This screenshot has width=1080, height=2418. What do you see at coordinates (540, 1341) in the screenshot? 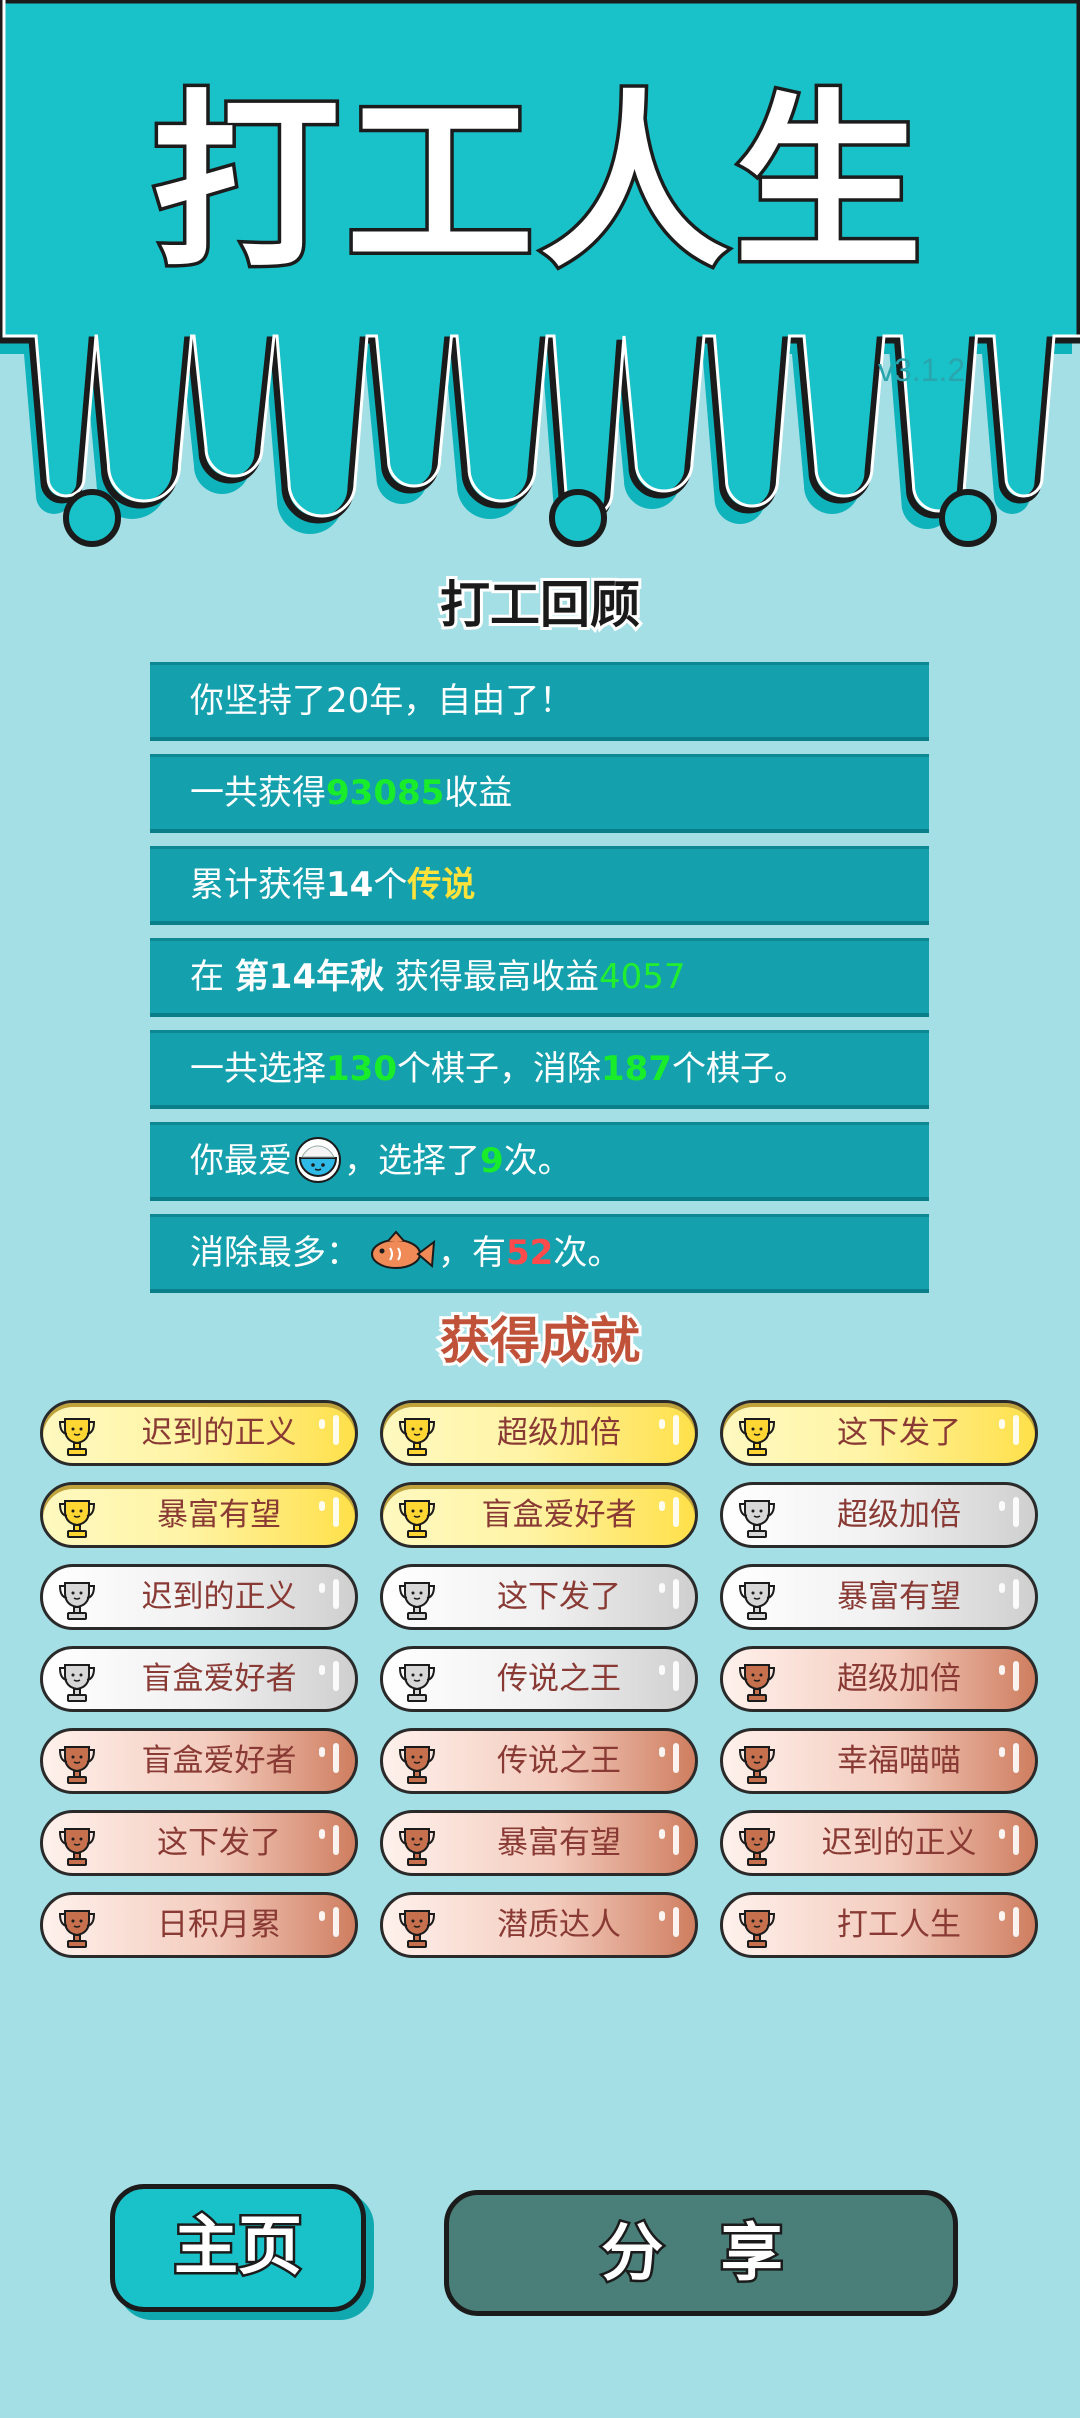
I see `achievements-title: 获得成就` at bounding box center [540, 1341].